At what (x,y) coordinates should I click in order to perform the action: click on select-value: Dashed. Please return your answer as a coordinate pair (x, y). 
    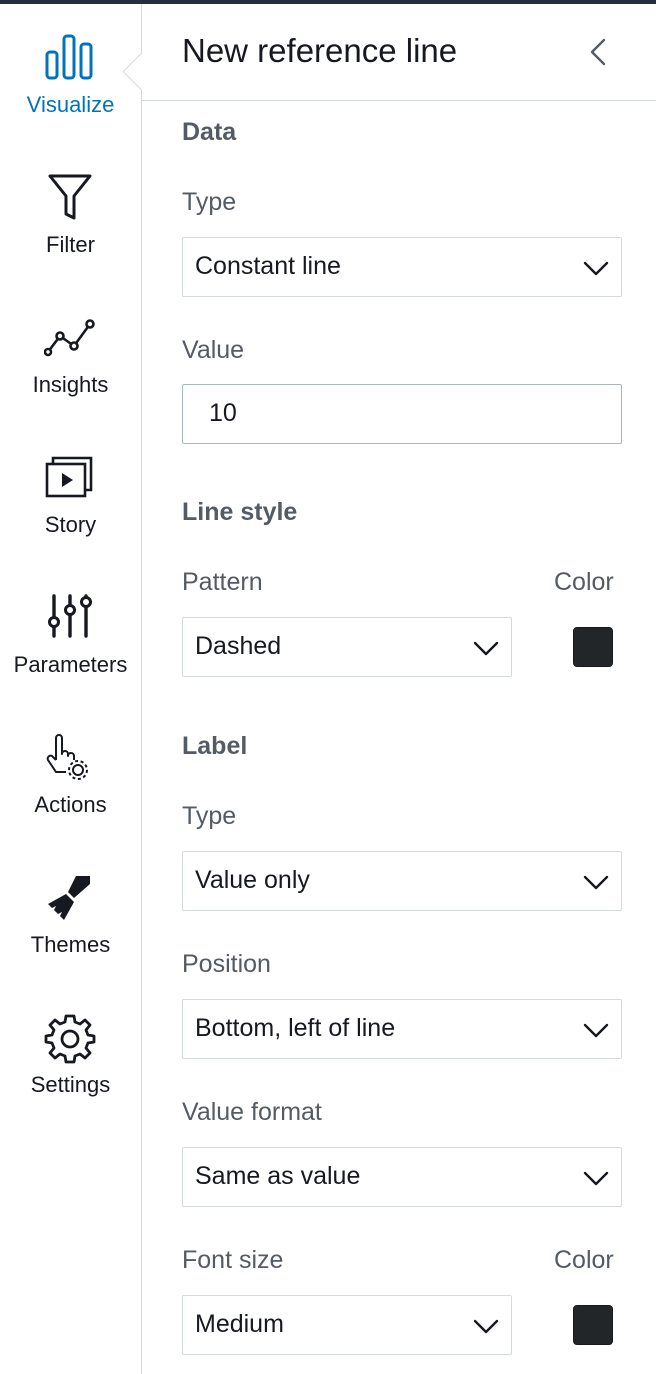
    Looking at the image, I should click on (238, 646).